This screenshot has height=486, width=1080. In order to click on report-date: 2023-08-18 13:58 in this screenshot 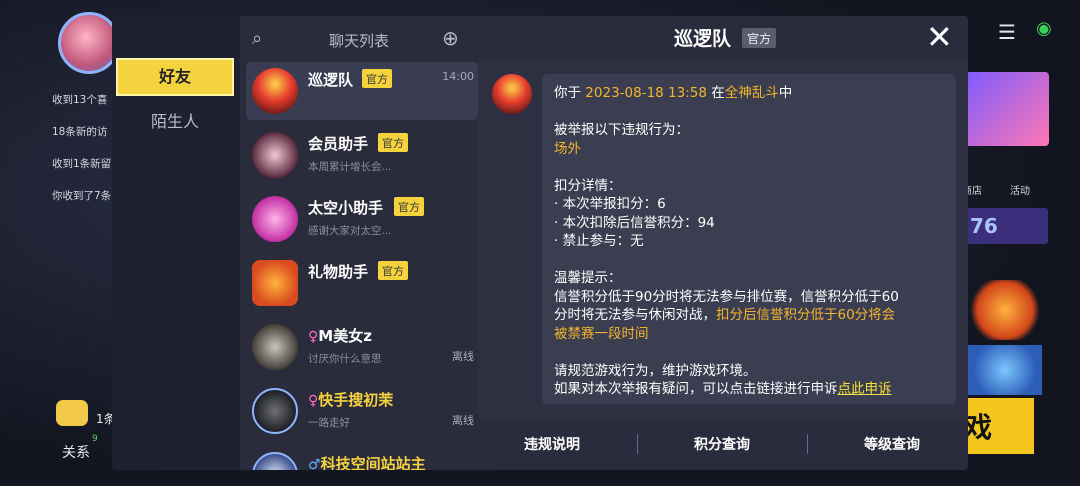, I will do `click(646, 93)`.